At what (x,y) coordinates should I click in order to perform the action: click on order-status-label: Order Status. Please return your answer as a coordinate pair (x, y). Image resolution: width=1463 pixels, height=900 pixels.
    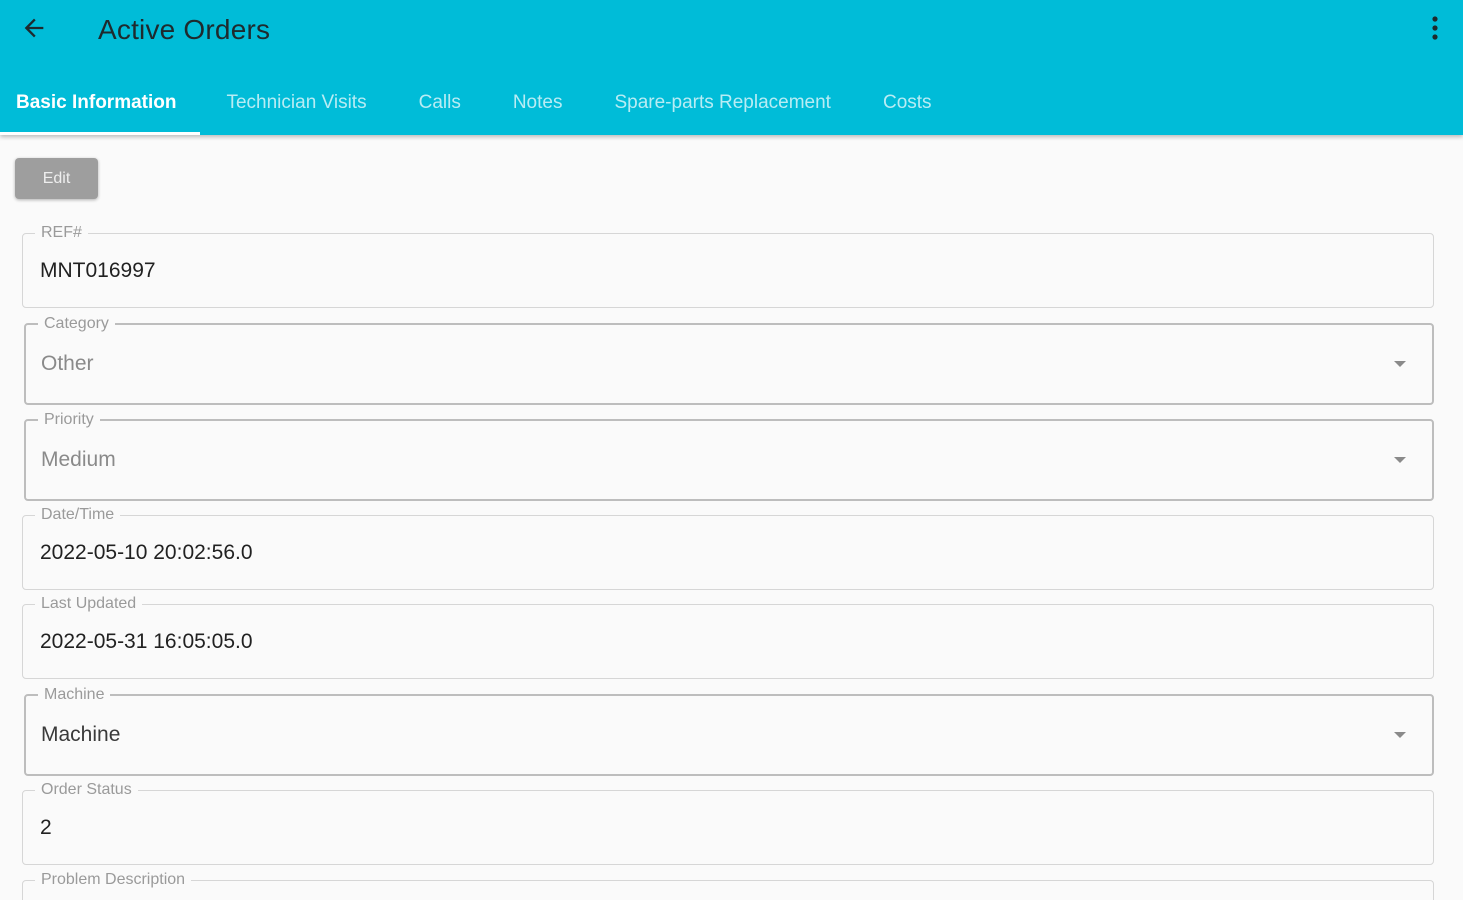
    Looking at the image, I should click on (86, 790).